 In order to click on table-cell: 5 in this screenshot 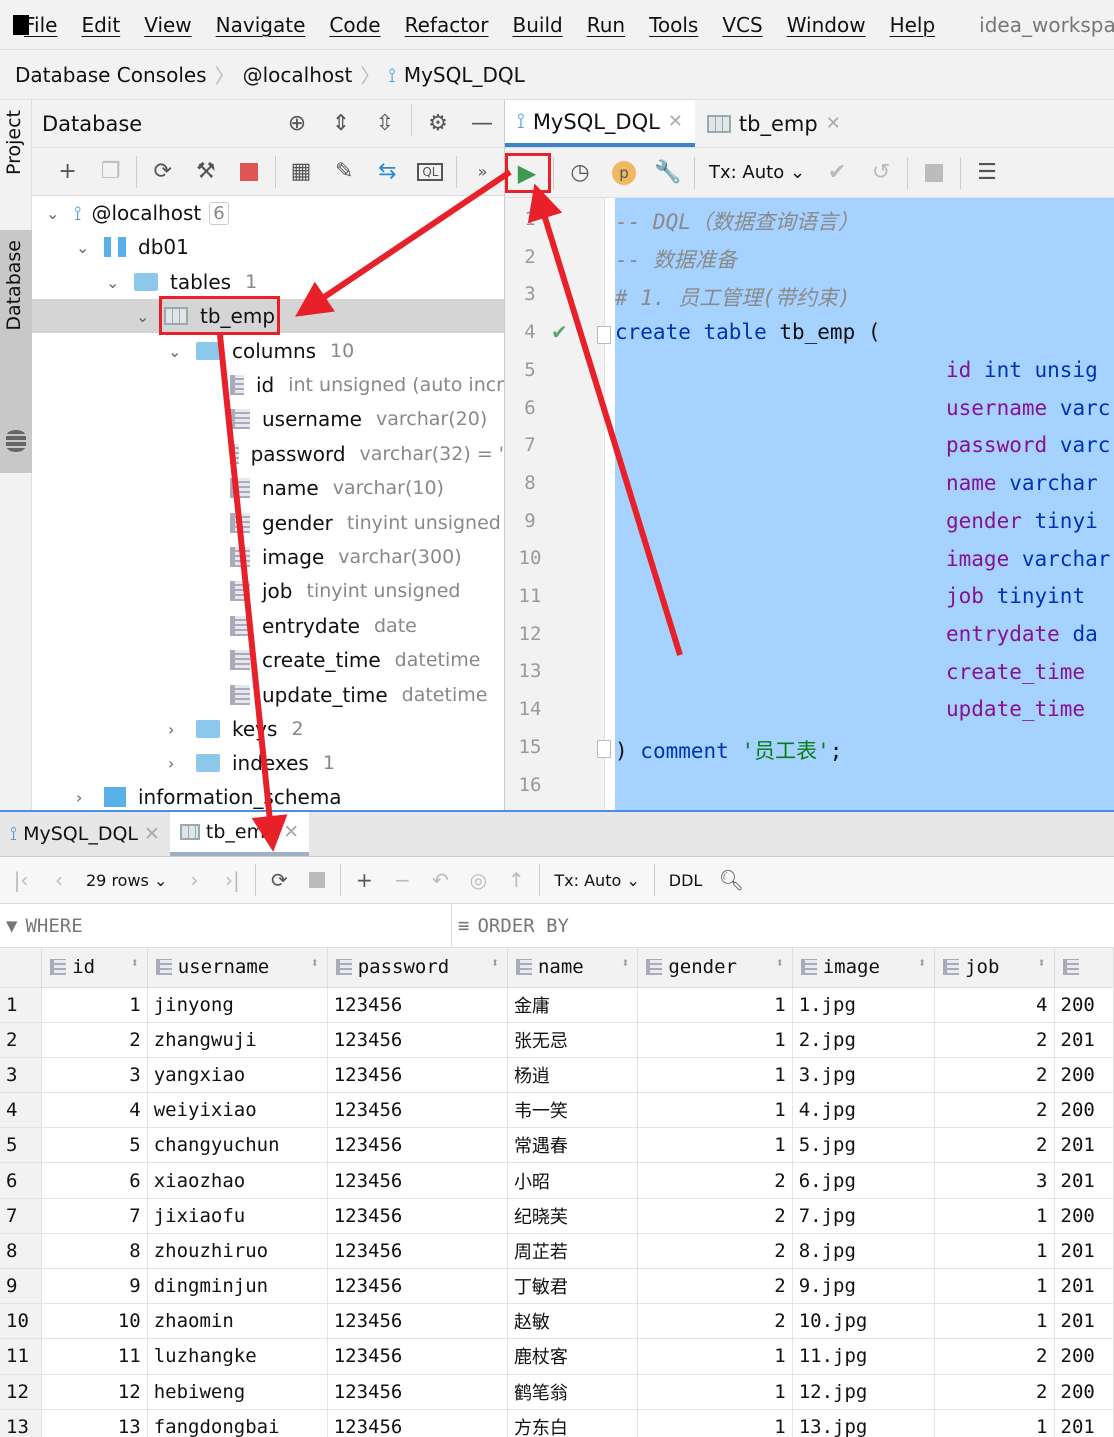, I will do `click(94, 1145)`.